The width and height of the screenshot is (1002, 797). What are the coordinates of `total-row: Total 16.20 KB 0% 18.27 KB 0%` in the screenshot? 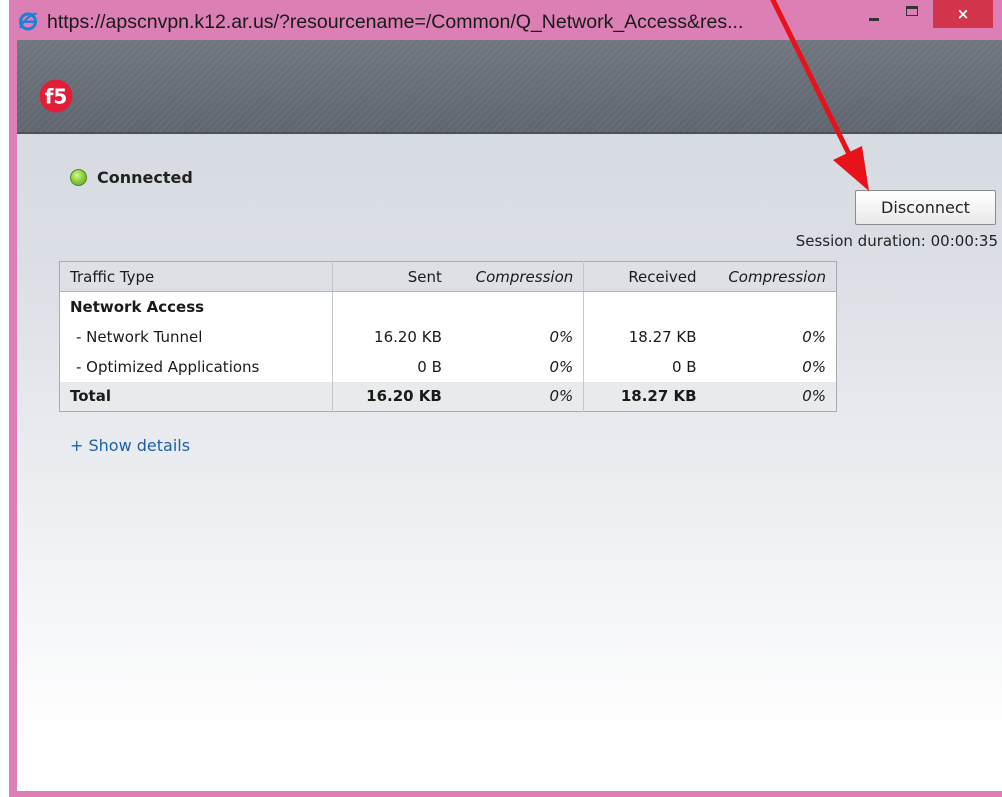 It's located at (448, 396).